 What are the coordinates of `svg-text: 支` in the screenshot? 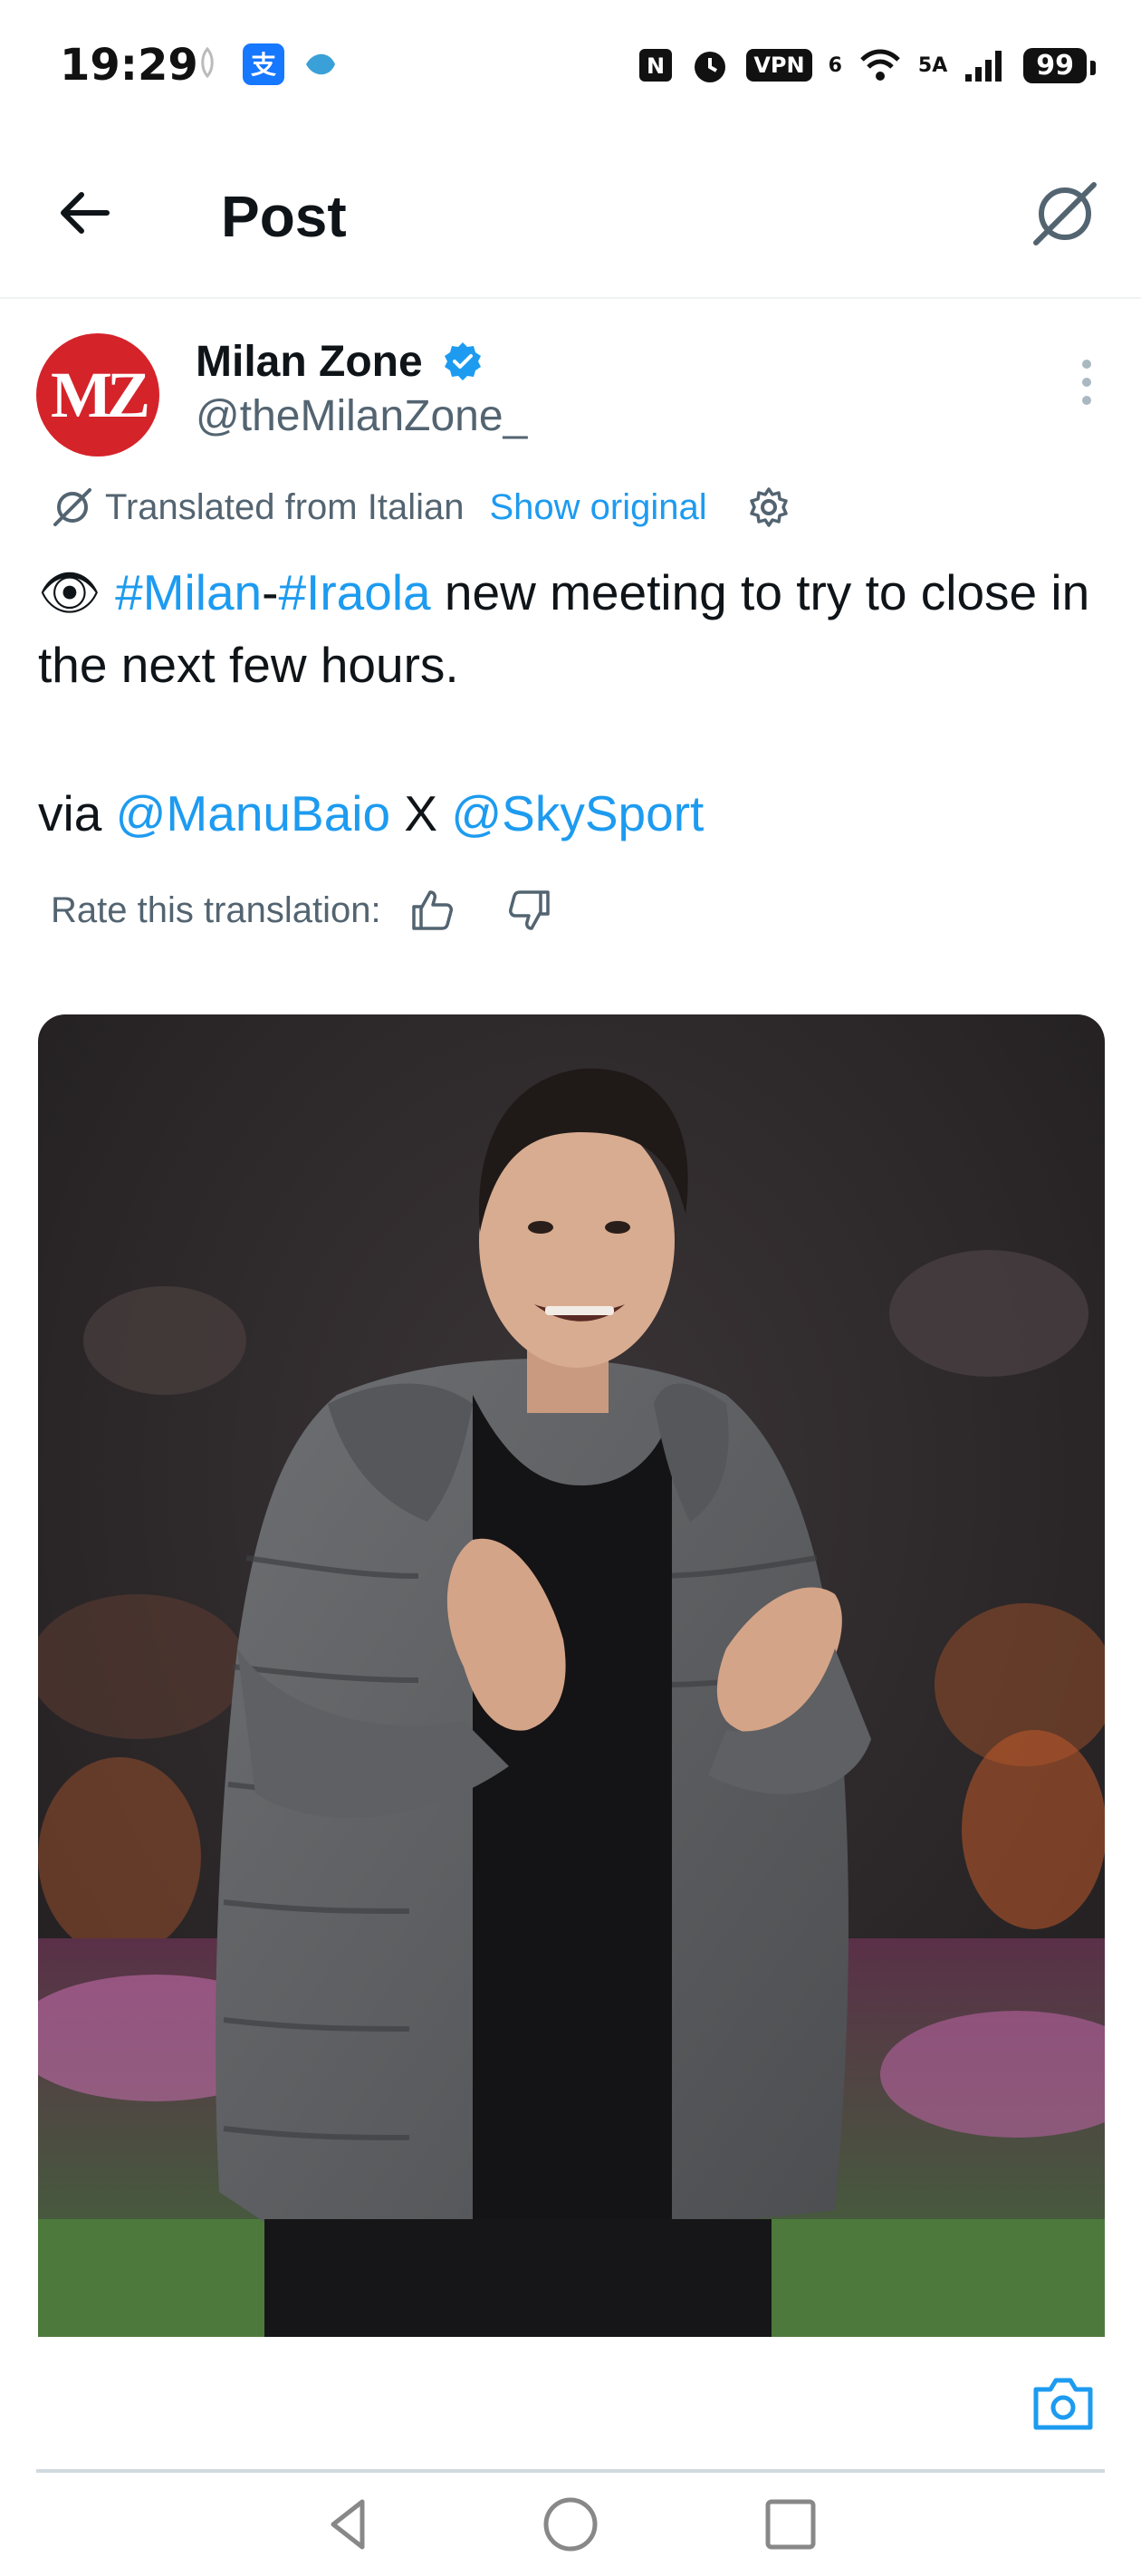 It's located at (264, 65).